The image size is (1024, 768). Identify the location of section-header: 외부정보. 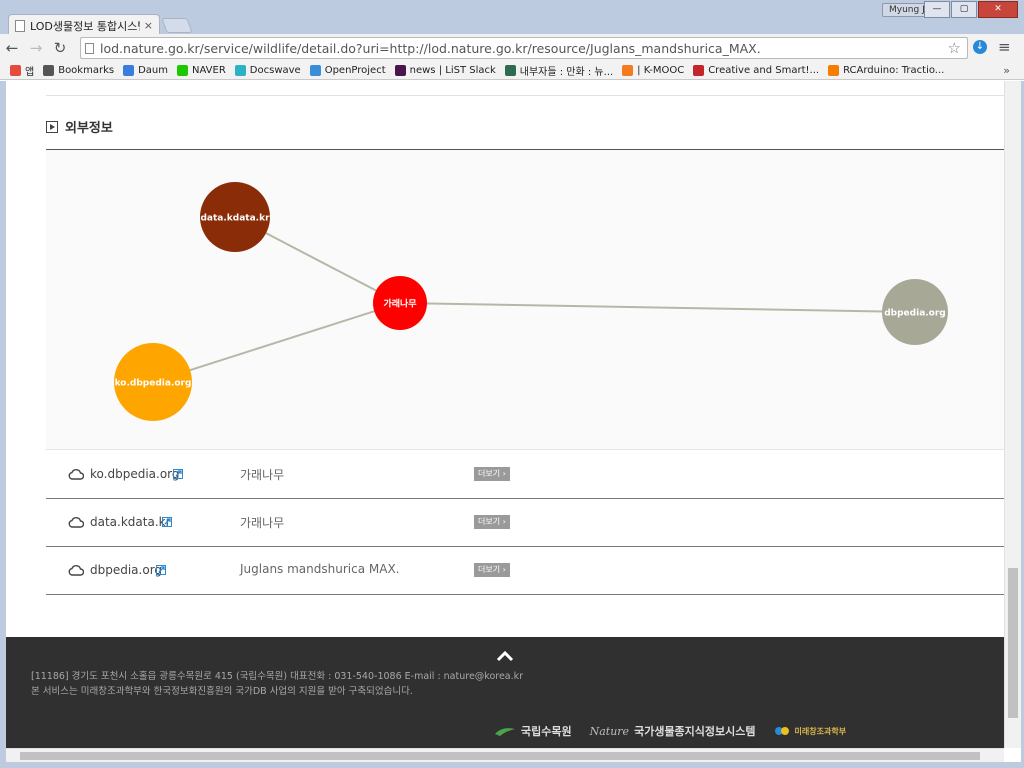
(79, 126).